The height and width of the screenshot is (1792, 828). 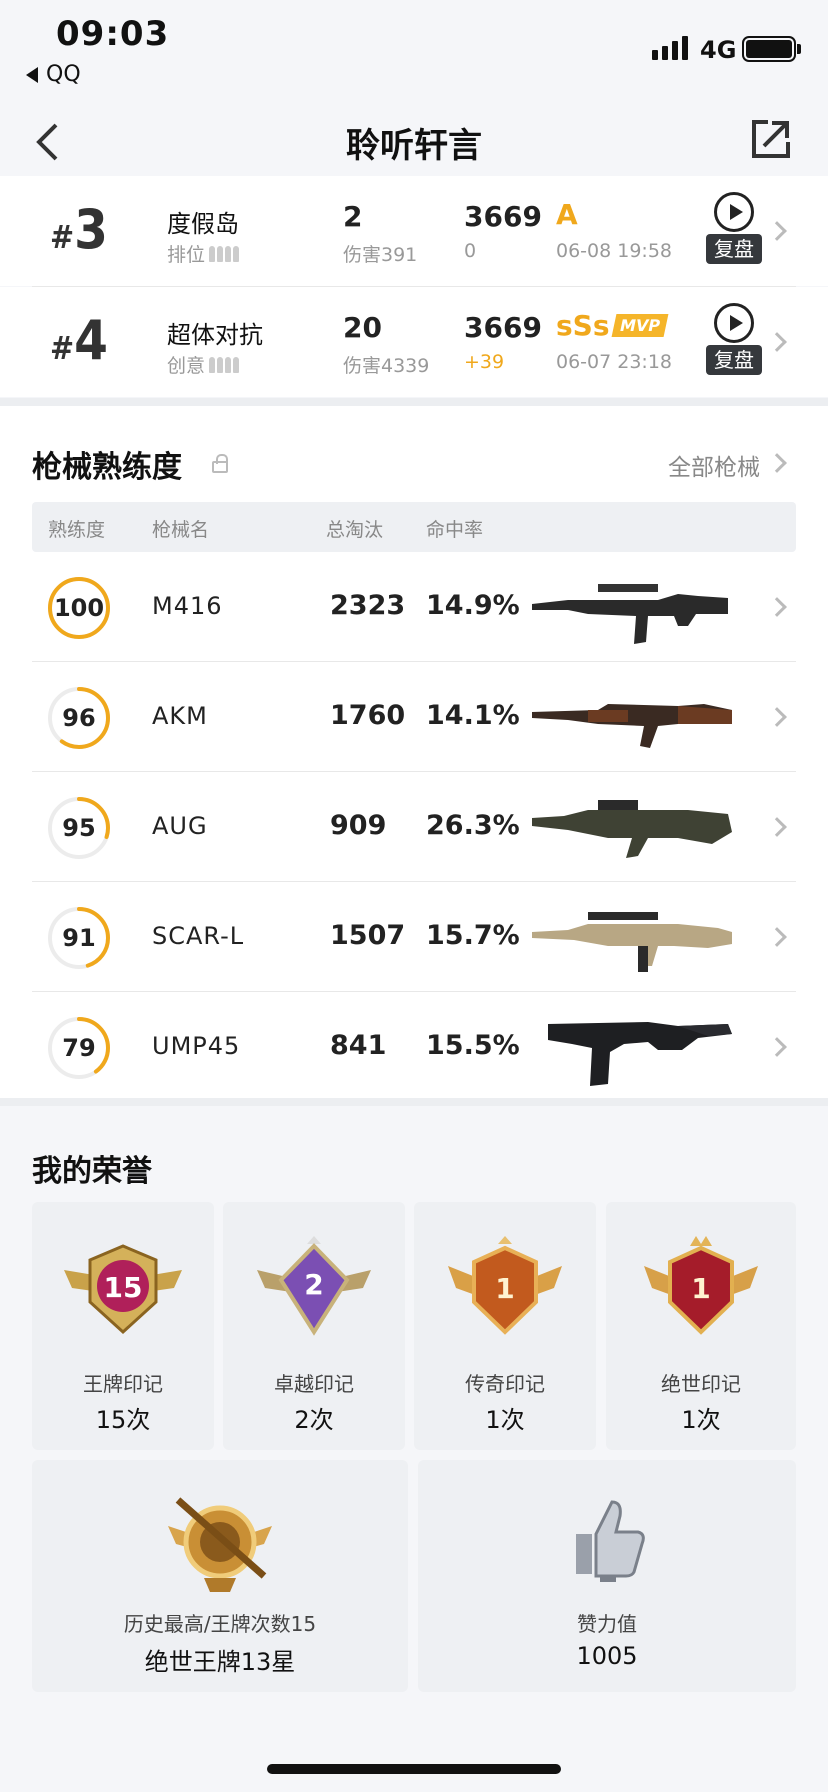 What do you see at coordinates (414, 937) in the screenshot?
I see `weapon-row: 91 SCAR-L 1507 15.7%` at bounding box center [414, 937].